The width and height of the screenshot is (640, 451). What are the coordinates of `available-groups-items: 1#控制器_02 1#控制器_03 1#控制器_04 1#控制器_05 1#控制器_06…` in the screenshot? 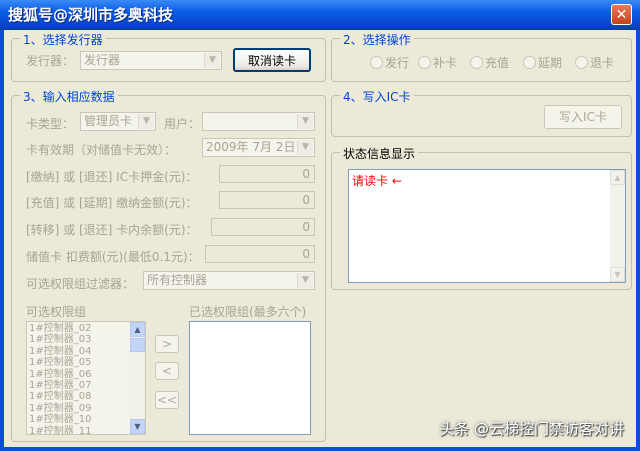 It's located at (86, 378).